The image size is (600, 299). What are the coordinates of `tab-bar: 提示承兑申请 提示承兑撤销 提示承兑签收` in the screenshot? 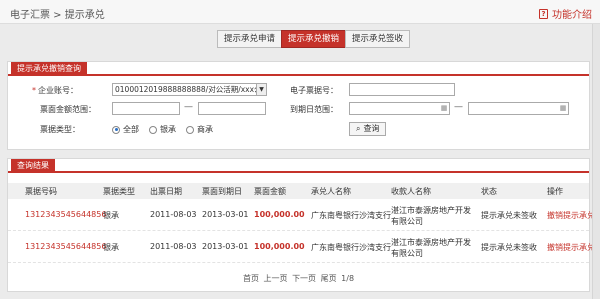 It's located at (314, 39).